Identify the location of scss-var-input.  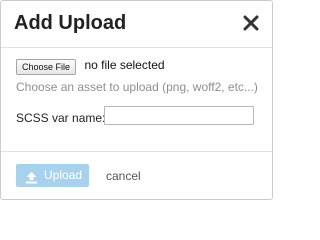
(179, 115).